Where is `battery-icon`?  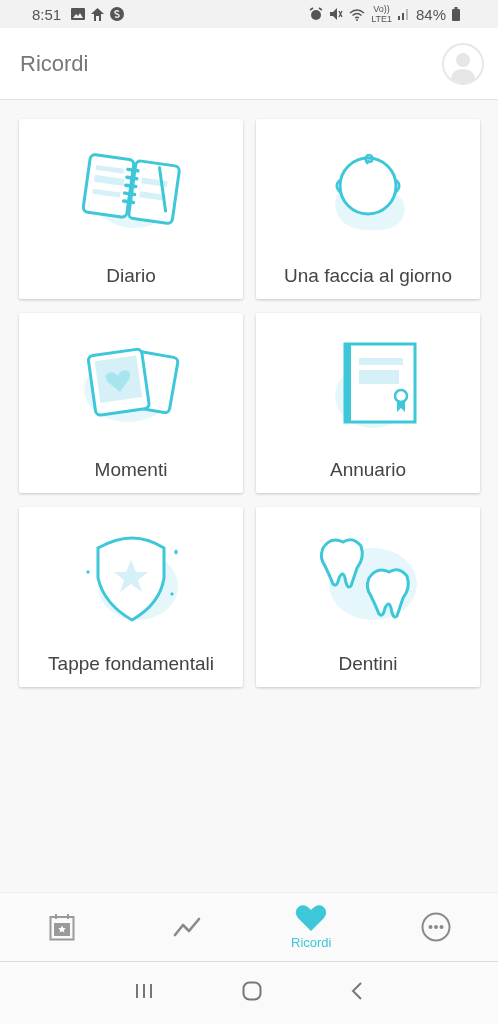 battery-icon is located at coordinates (456, 14).